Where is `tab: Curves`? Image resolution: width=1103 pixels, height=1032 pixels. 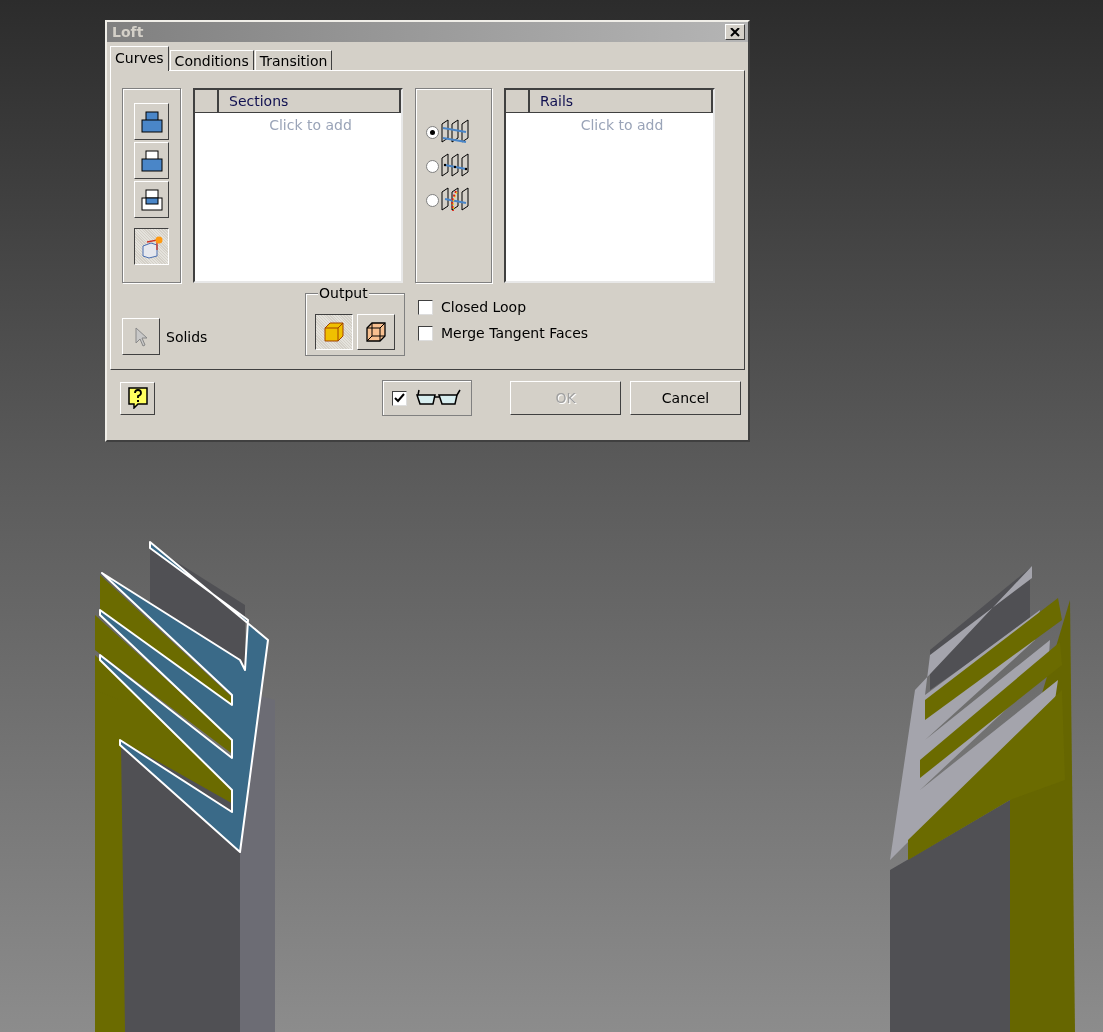 tab: Curves is located at coordinates (139, 58).